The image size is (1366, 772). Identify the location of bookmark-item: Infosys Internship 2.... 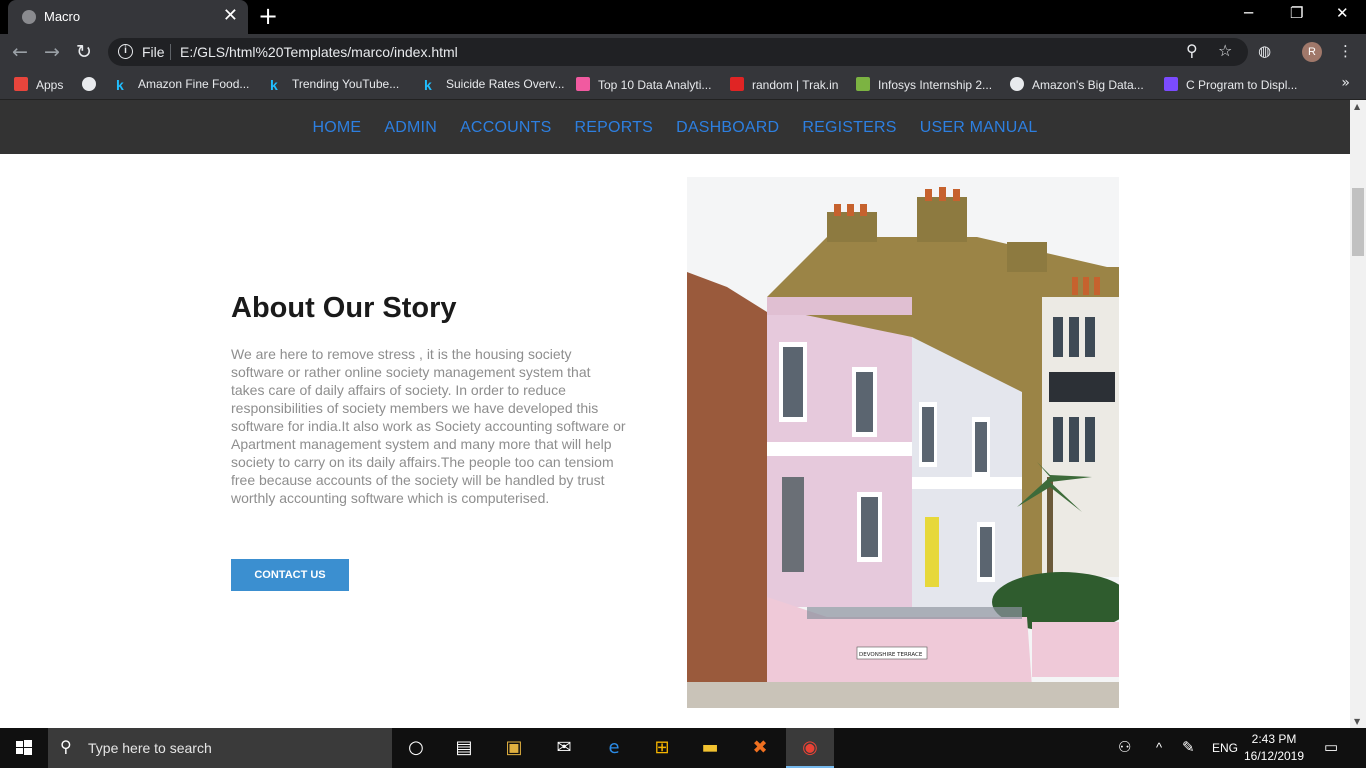
(924, 84).